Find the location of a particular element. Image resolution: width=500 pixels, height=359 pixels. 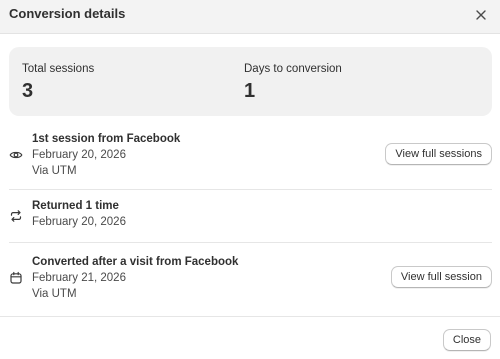

days-to-conversion-label: Days to conversion is located at coordinates (293, 69).